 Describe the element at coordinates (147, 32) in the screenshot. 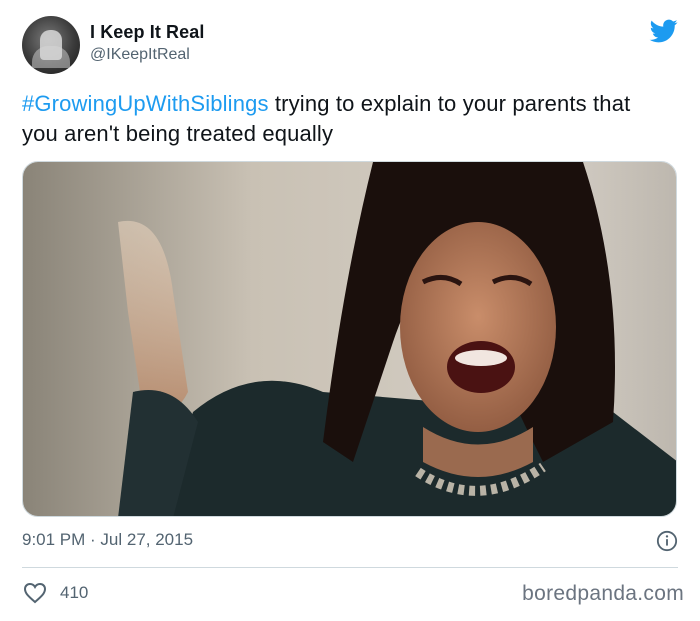

I see `display-name: I Keep It Real` at that location.